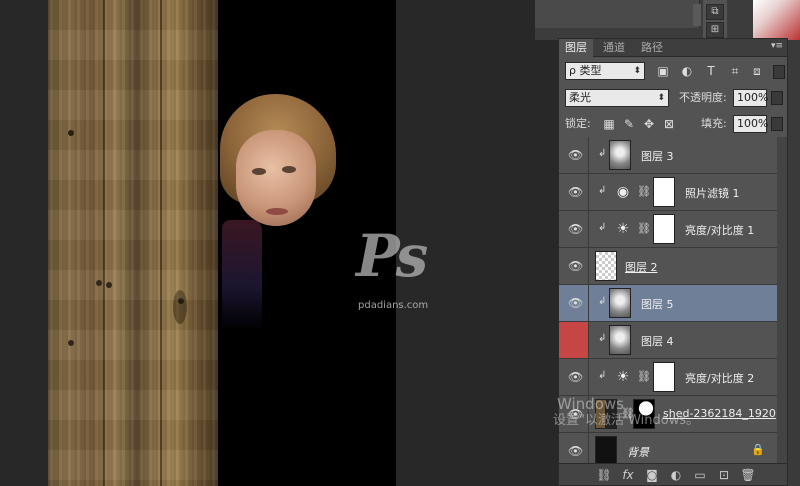 The width and height of the screenshot is (800, 486). Describe the element at coordinates (657, 156) in the screenshot. I see `layer-name: 图层 3` at that location.